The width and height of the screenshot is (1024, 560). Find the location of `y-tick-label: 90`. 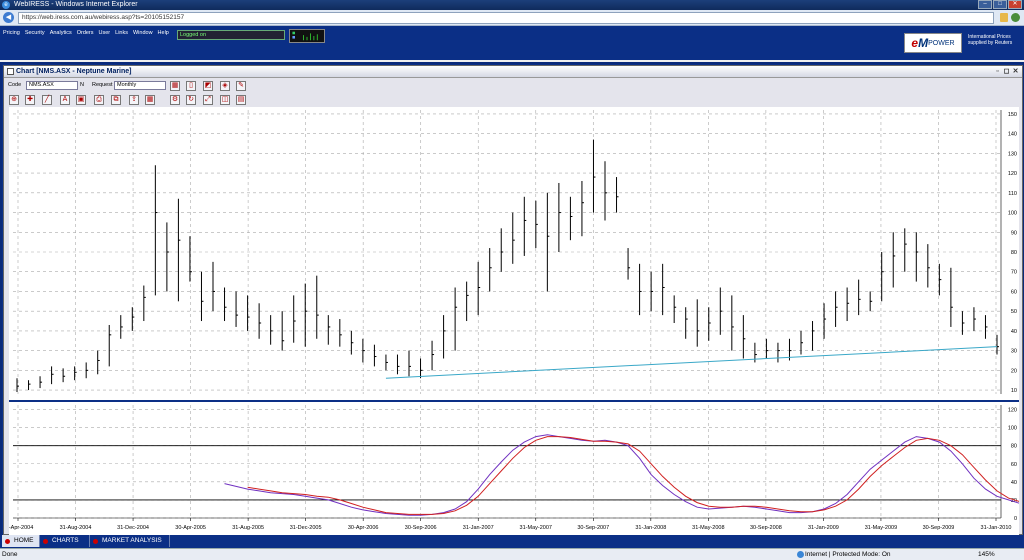

y-tick-label: 90 is located at coordinates (1014, 233).